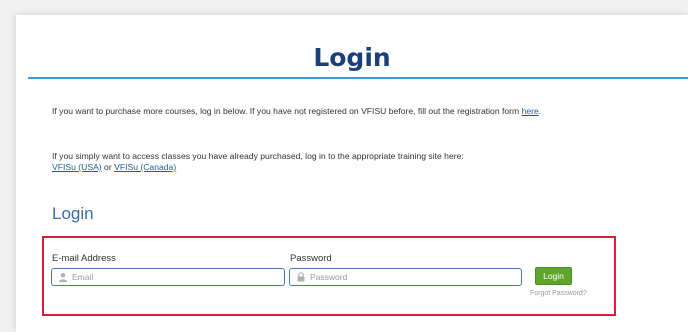 This screenshot has height=332, width=688. What do you see at coordinates (258, 167) in the screenshot?
I see `training-site-links: VFISu (USA) or VFISu (Canada)` at bounding box center [258, 167].